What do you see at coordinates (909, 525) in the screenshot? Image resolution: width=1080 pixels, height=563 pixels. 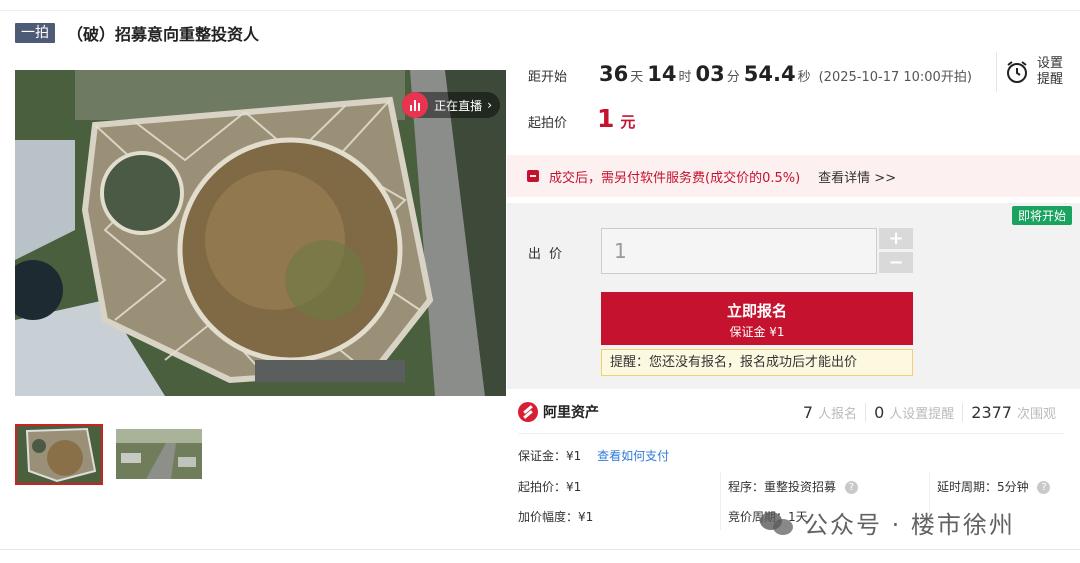 I see `watermark-text: 公众号 · 楼市徐州` at bounding box center [909, 525].